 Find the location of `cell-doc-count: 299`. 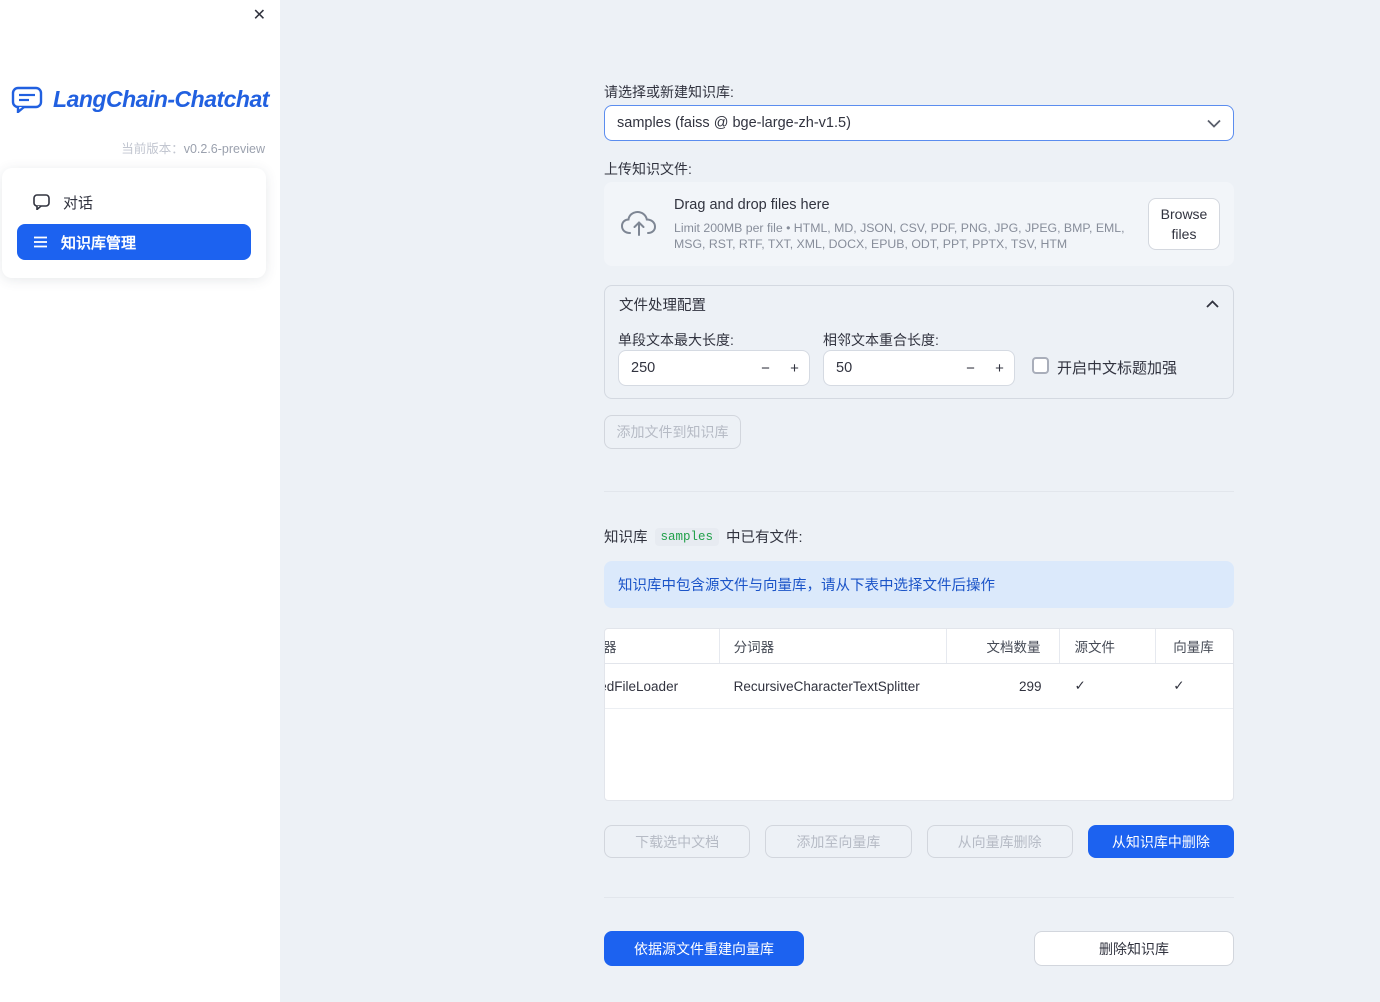

cell-doc-count: 299 is located at coordinates (1030, 686).